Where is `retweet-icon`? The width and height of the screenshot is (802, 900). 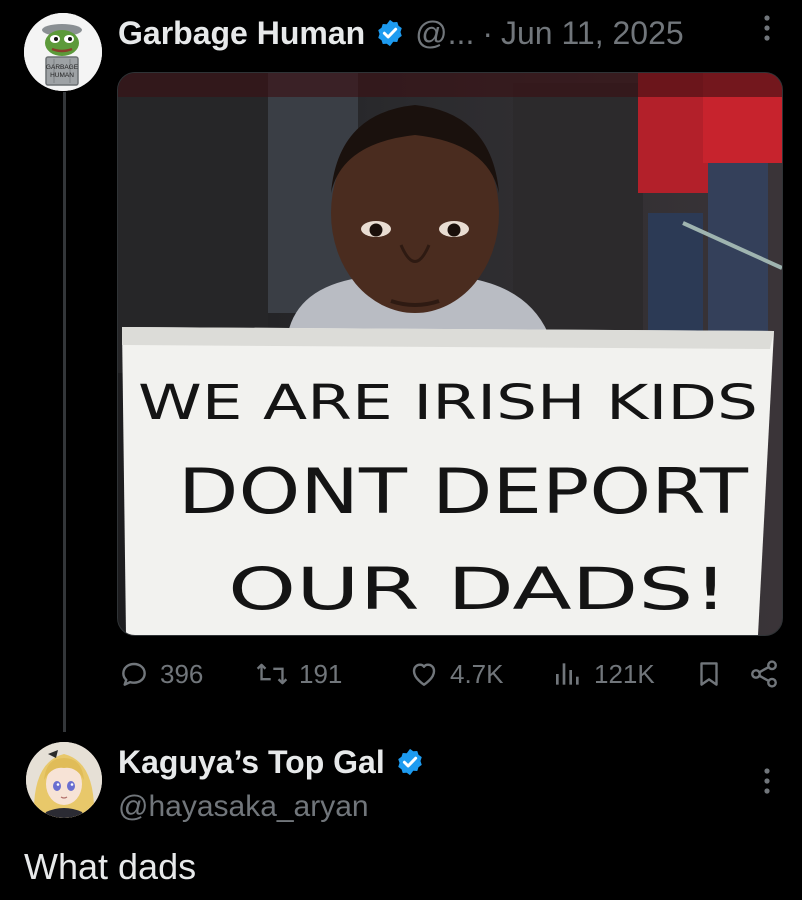 retweet-icon is located at coordinates (272, 674).